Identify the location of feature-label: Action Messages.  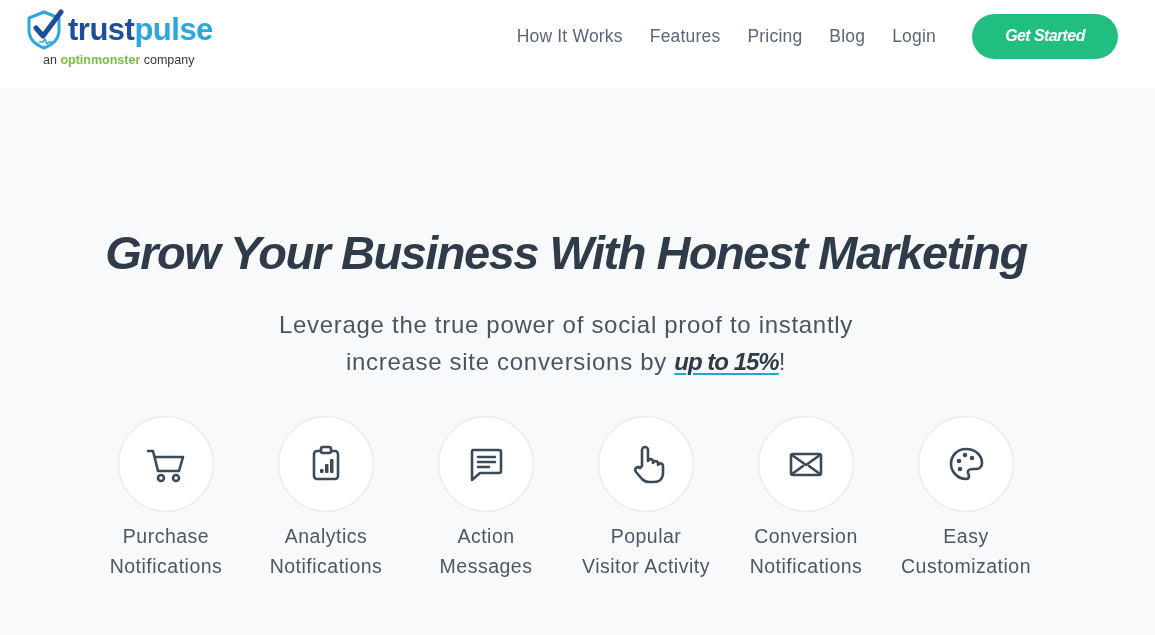
(486, 551).